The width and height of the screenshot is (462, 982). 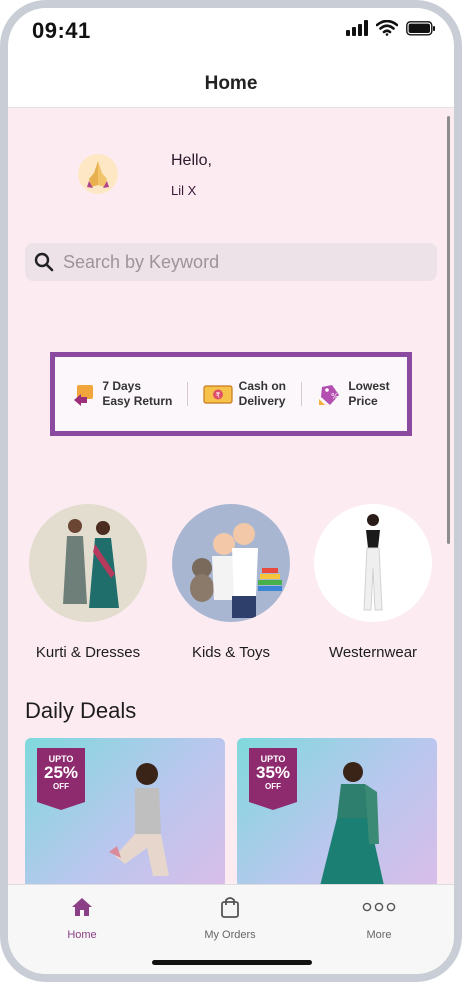 I want to click on search-input: Search by Keyword, so click(x=231, y=262).